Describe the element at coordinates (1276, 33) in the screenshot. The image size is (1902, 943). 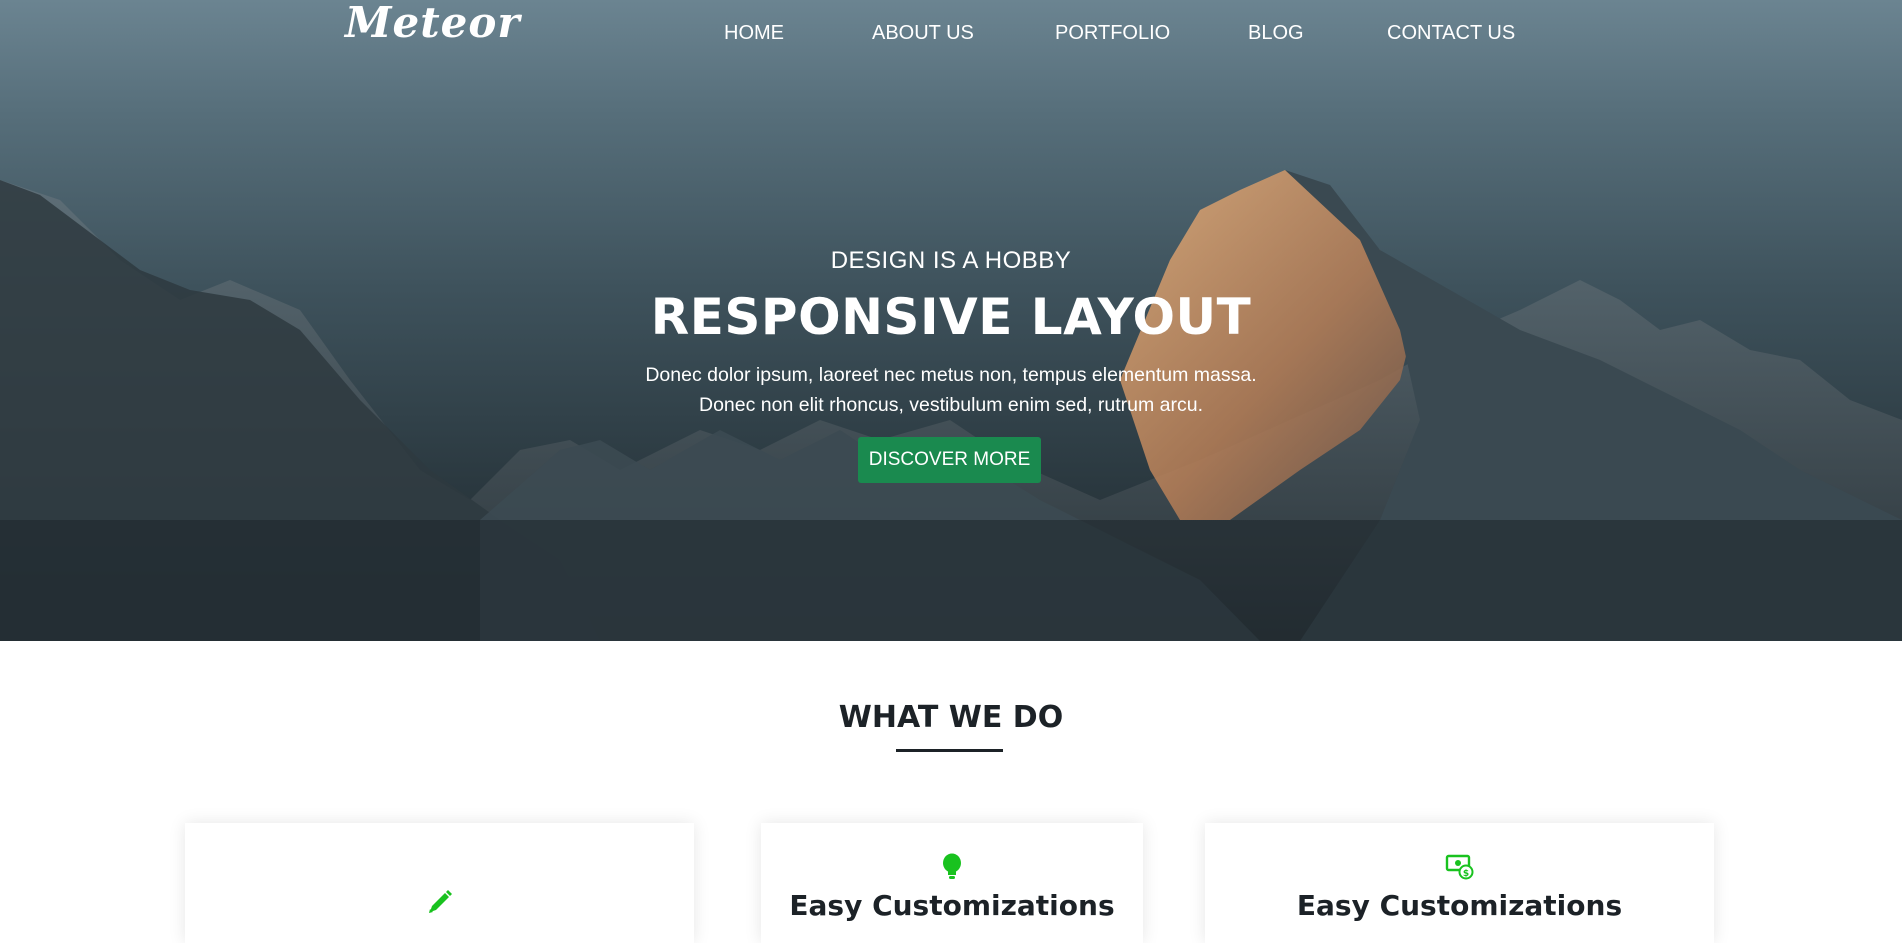
I see `nav-link-blog: BLOG` at that location.